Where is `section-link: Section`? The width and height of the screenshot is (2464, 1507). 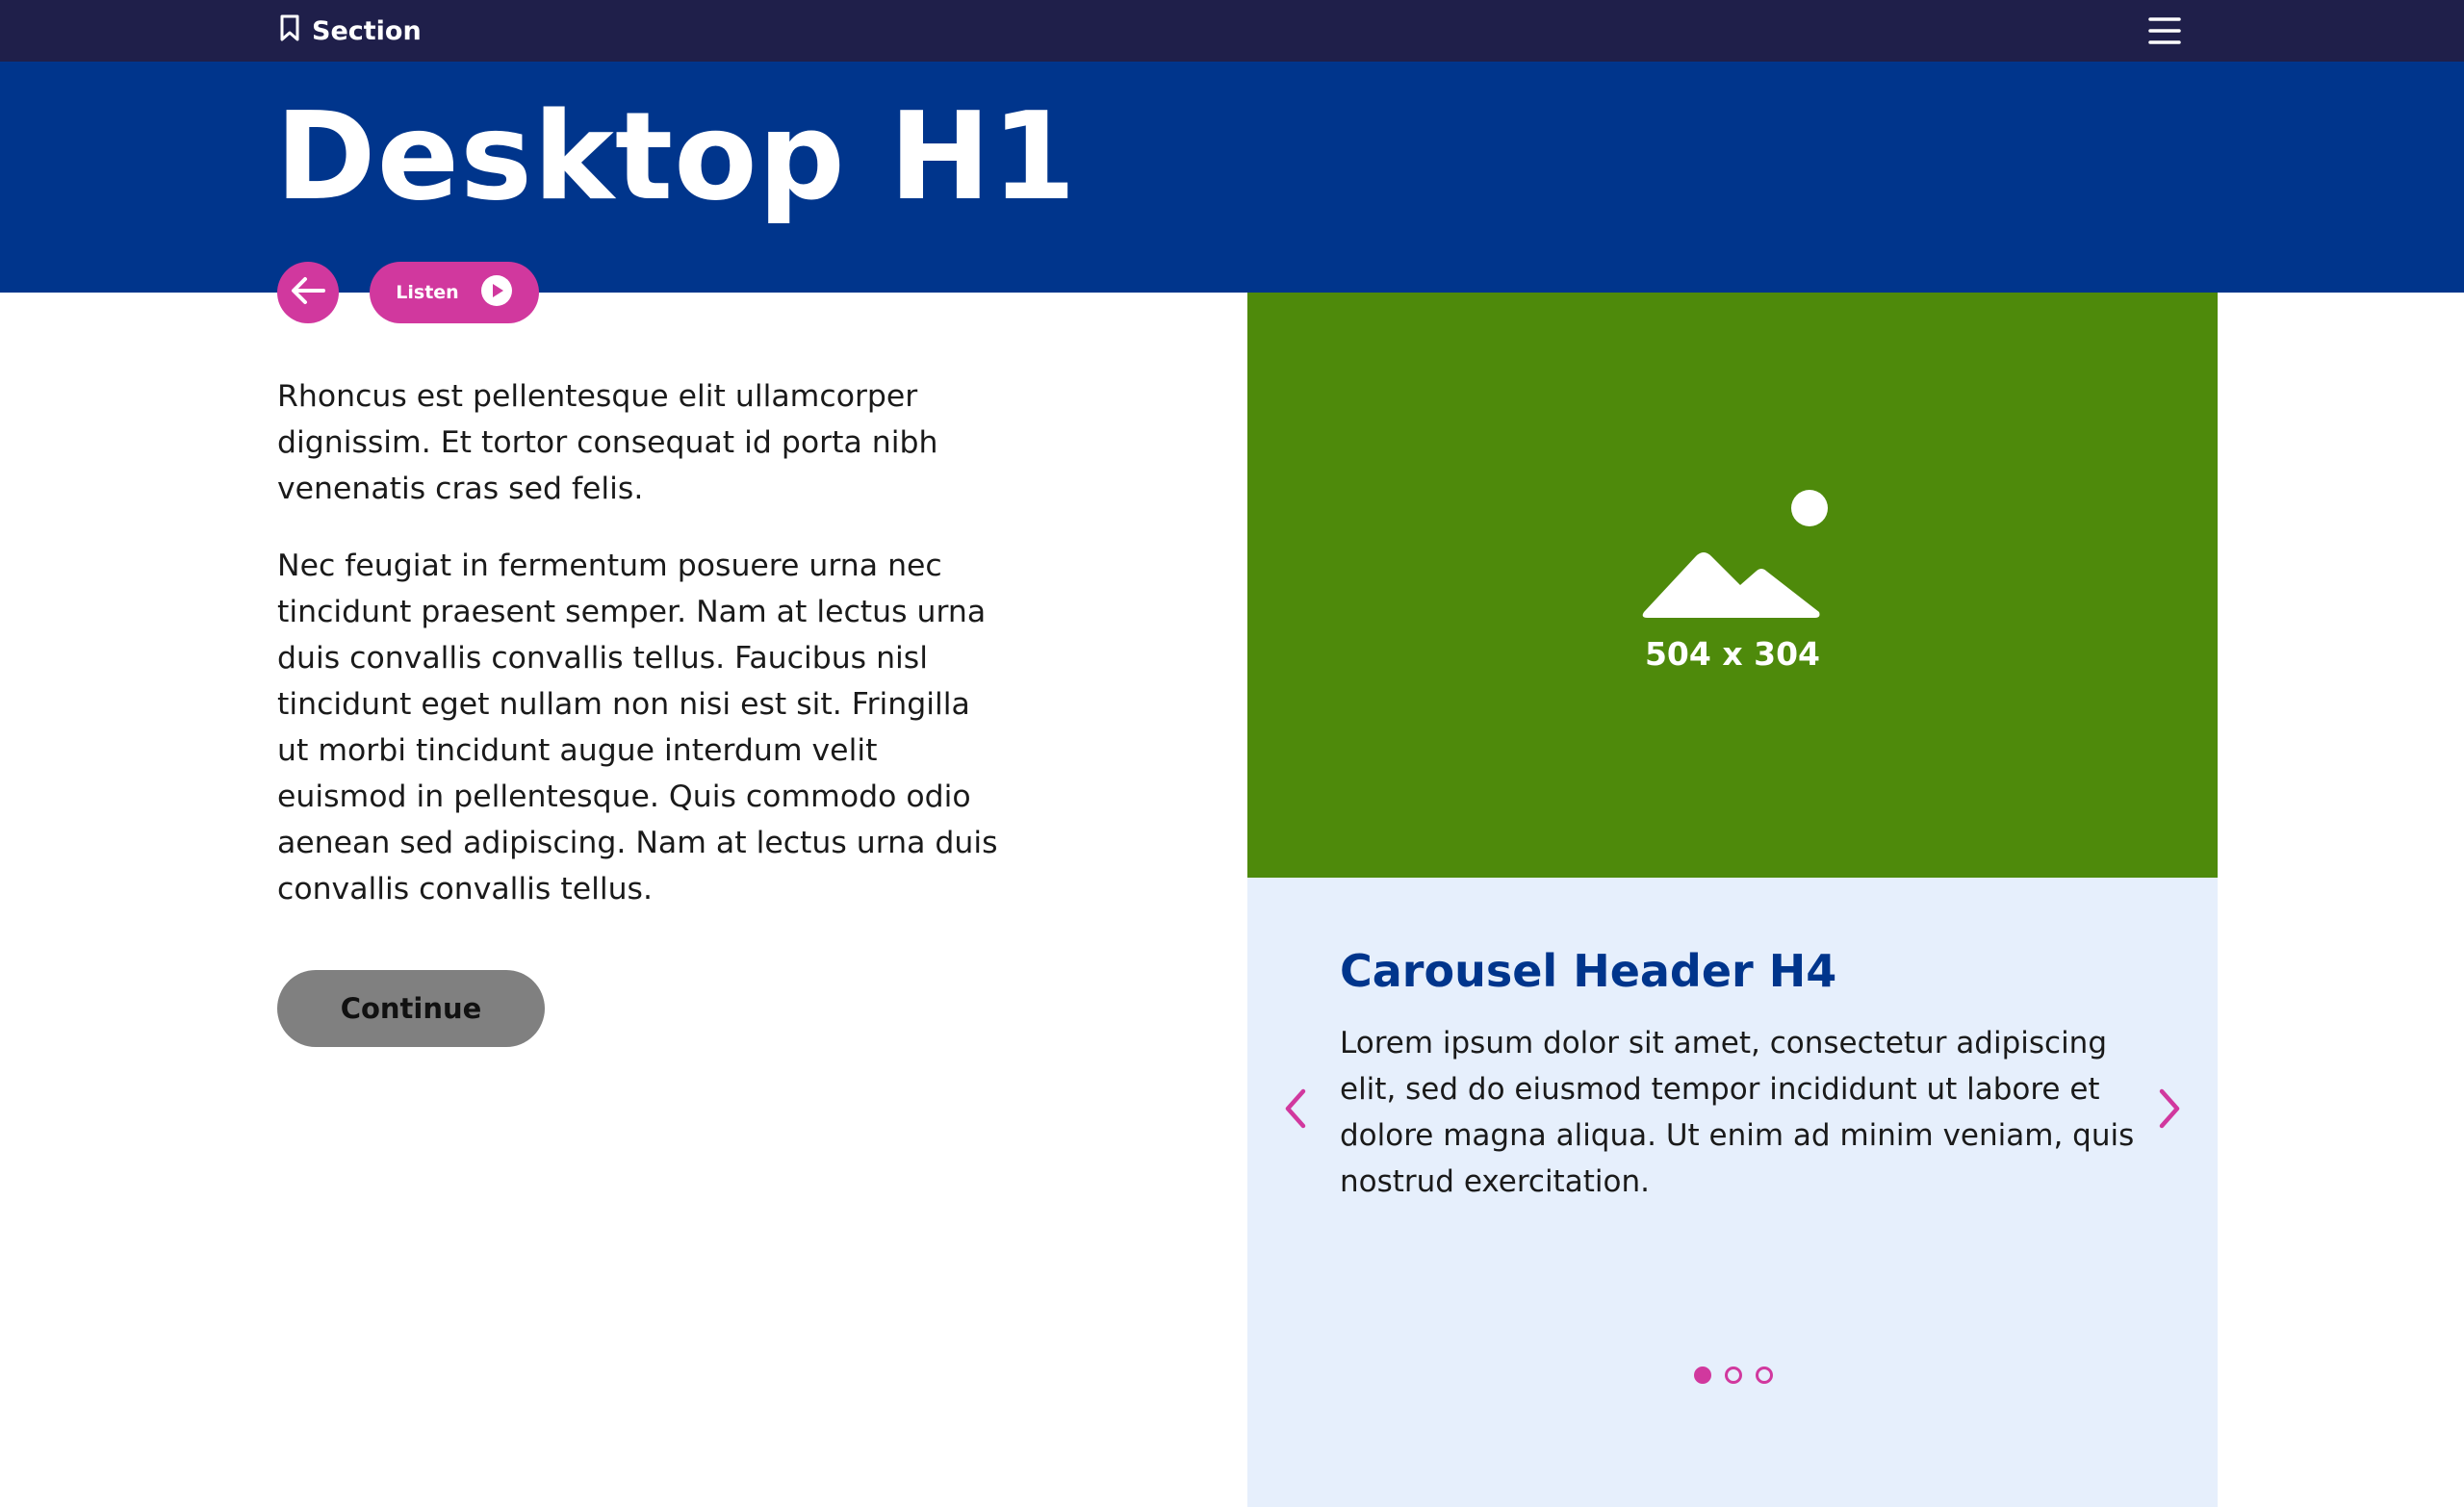
section-link: Section is located at coordinates (350, 31).